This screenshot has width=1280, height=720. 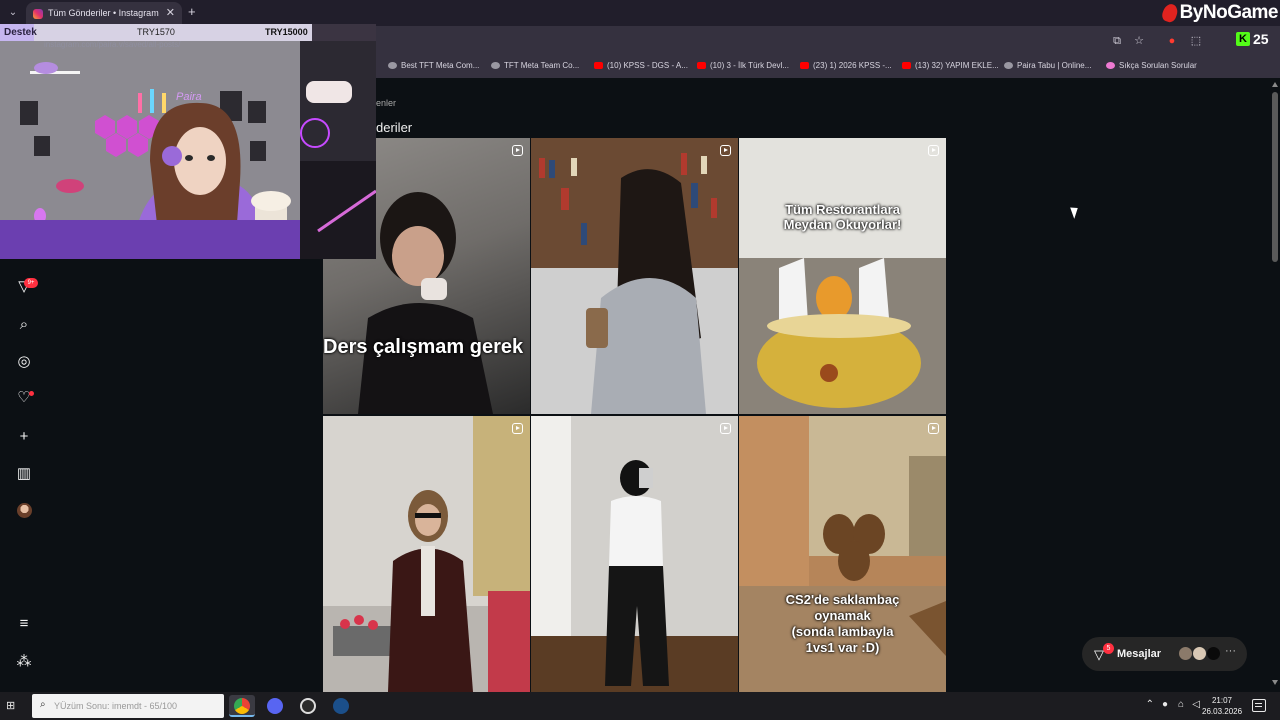 What do you see at coordinates (24, 362) in the screenshot?
I see `explore-icon: ◎` at bounding box center [24, 362].